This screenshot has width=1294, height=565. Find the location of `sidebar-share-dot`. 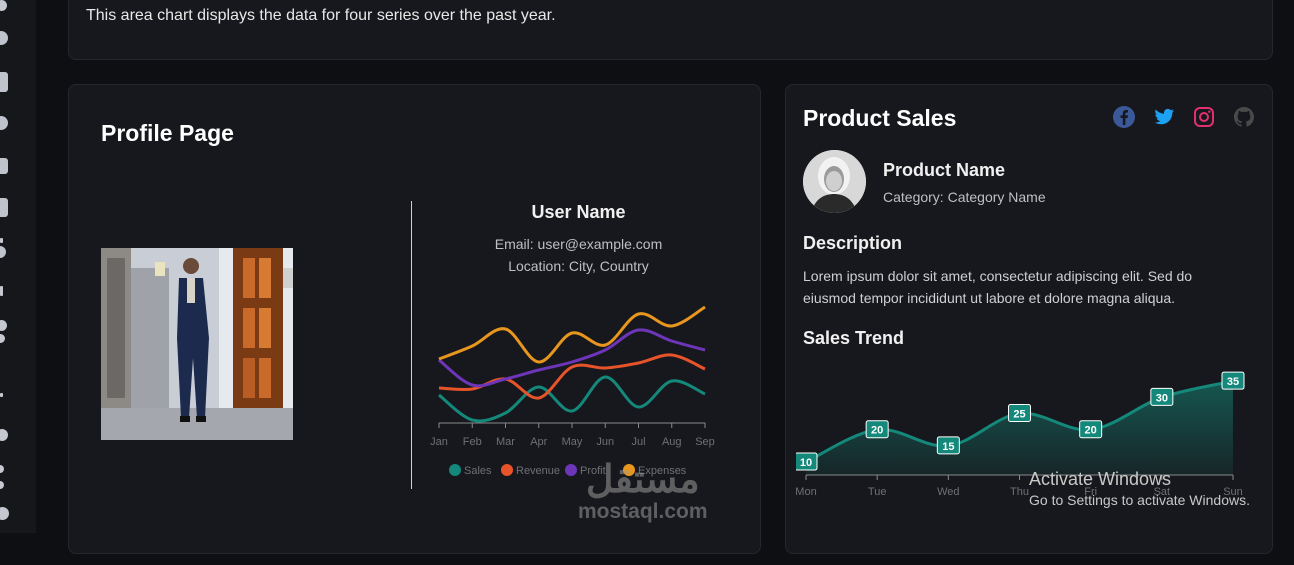

sidebar-share-dot is located at coordinates (2, 485).